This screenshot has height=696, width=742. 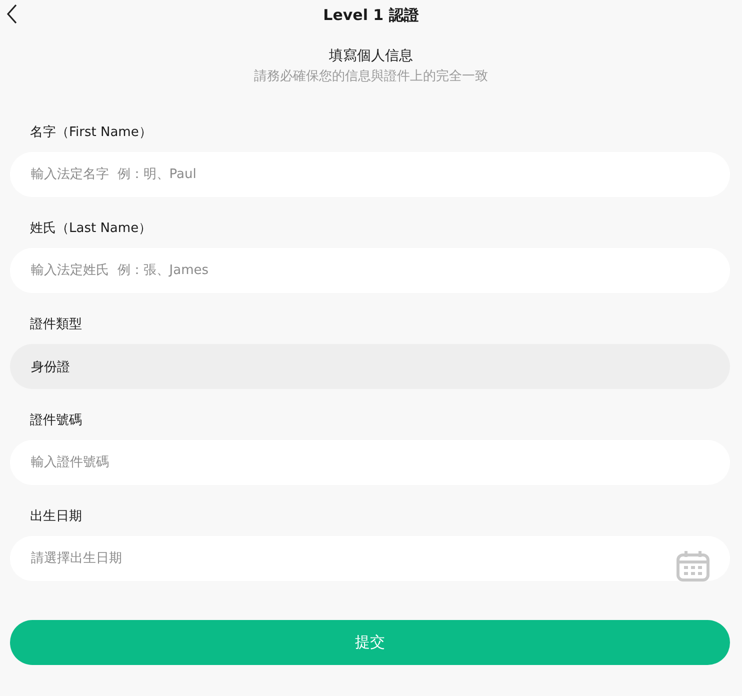 What do you see at coordinates (370, 558) in the screenshot?
I see `date-field: 請選擇出生日期` at bounding box center [370, 558].